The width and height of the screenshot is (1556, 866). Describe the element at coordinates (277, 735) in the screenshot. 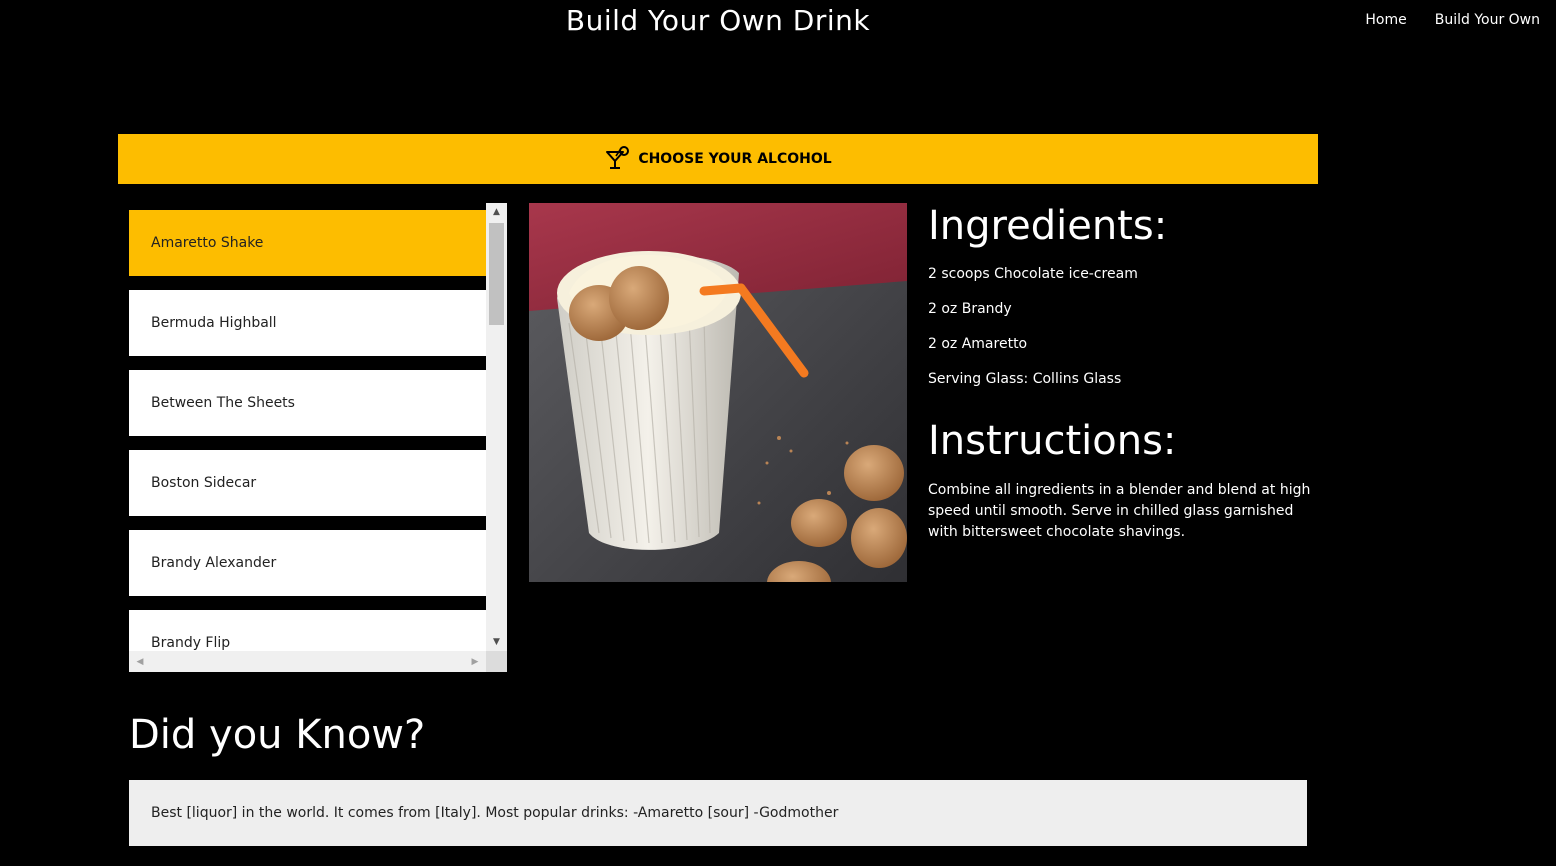

I see `did-you-know-heading: Did you Know?` at that location.